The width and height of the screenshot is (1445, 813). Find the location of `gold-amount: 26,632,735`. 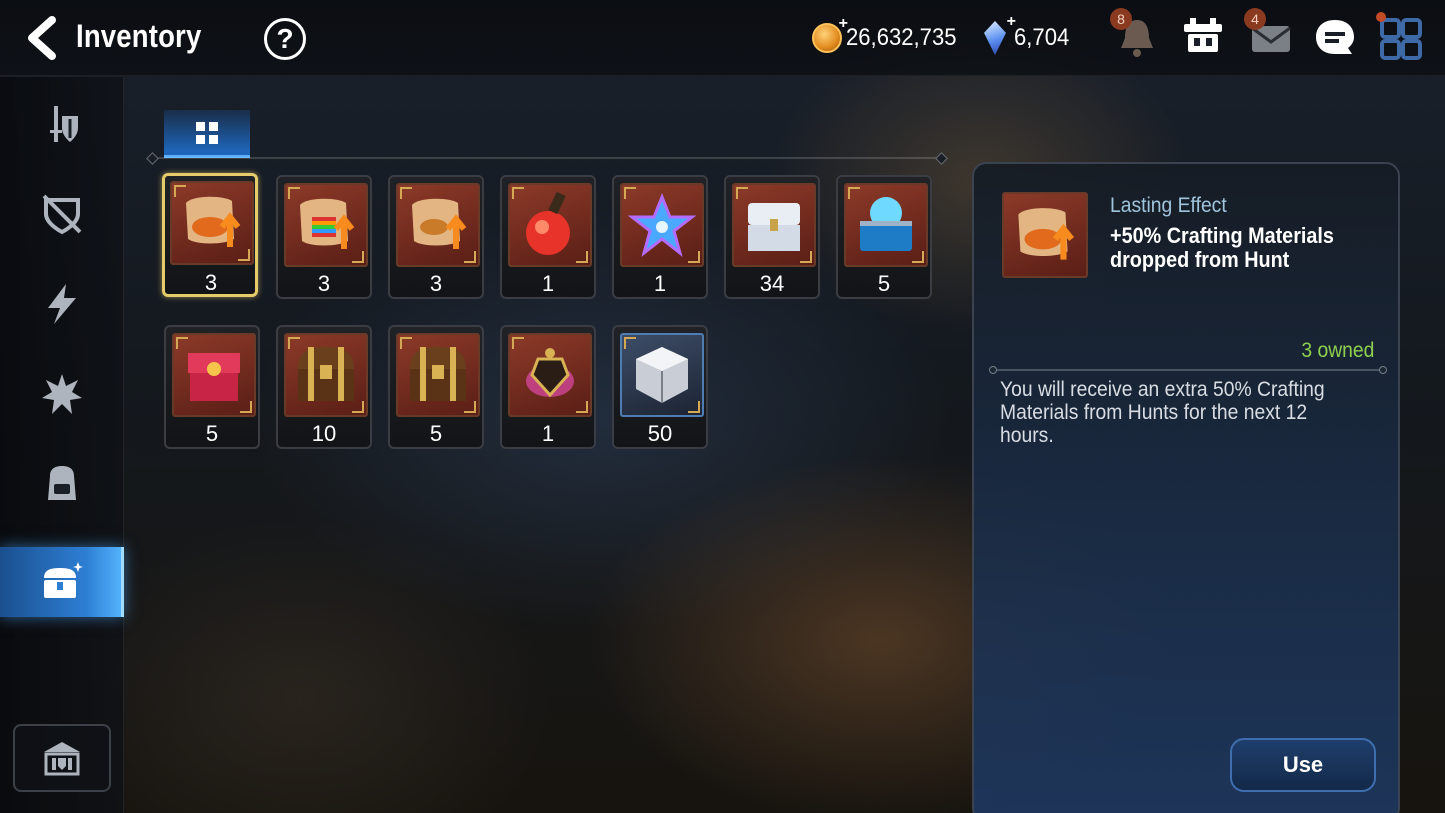

gold-amount: 26,632,735 is located at coordinates (901, 37).